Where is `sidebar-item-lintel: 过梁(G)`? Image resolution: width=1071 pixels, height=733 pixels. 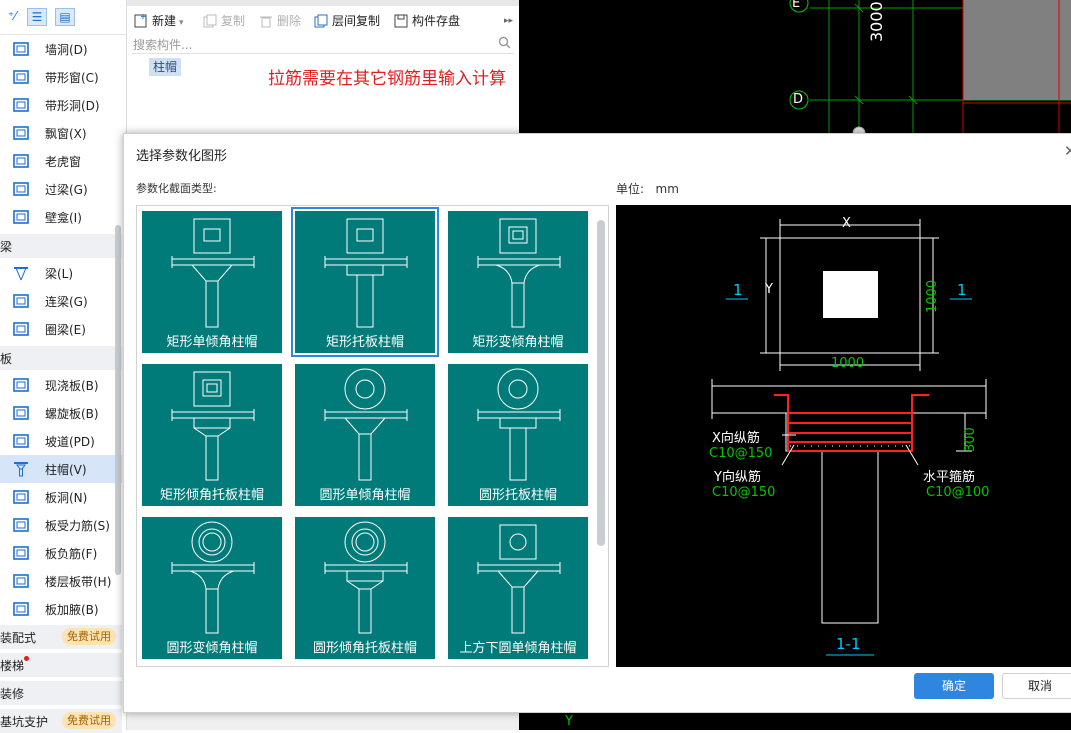
sidebar-item-lintel: 过梁(G) is located at coordinates (61, 189).